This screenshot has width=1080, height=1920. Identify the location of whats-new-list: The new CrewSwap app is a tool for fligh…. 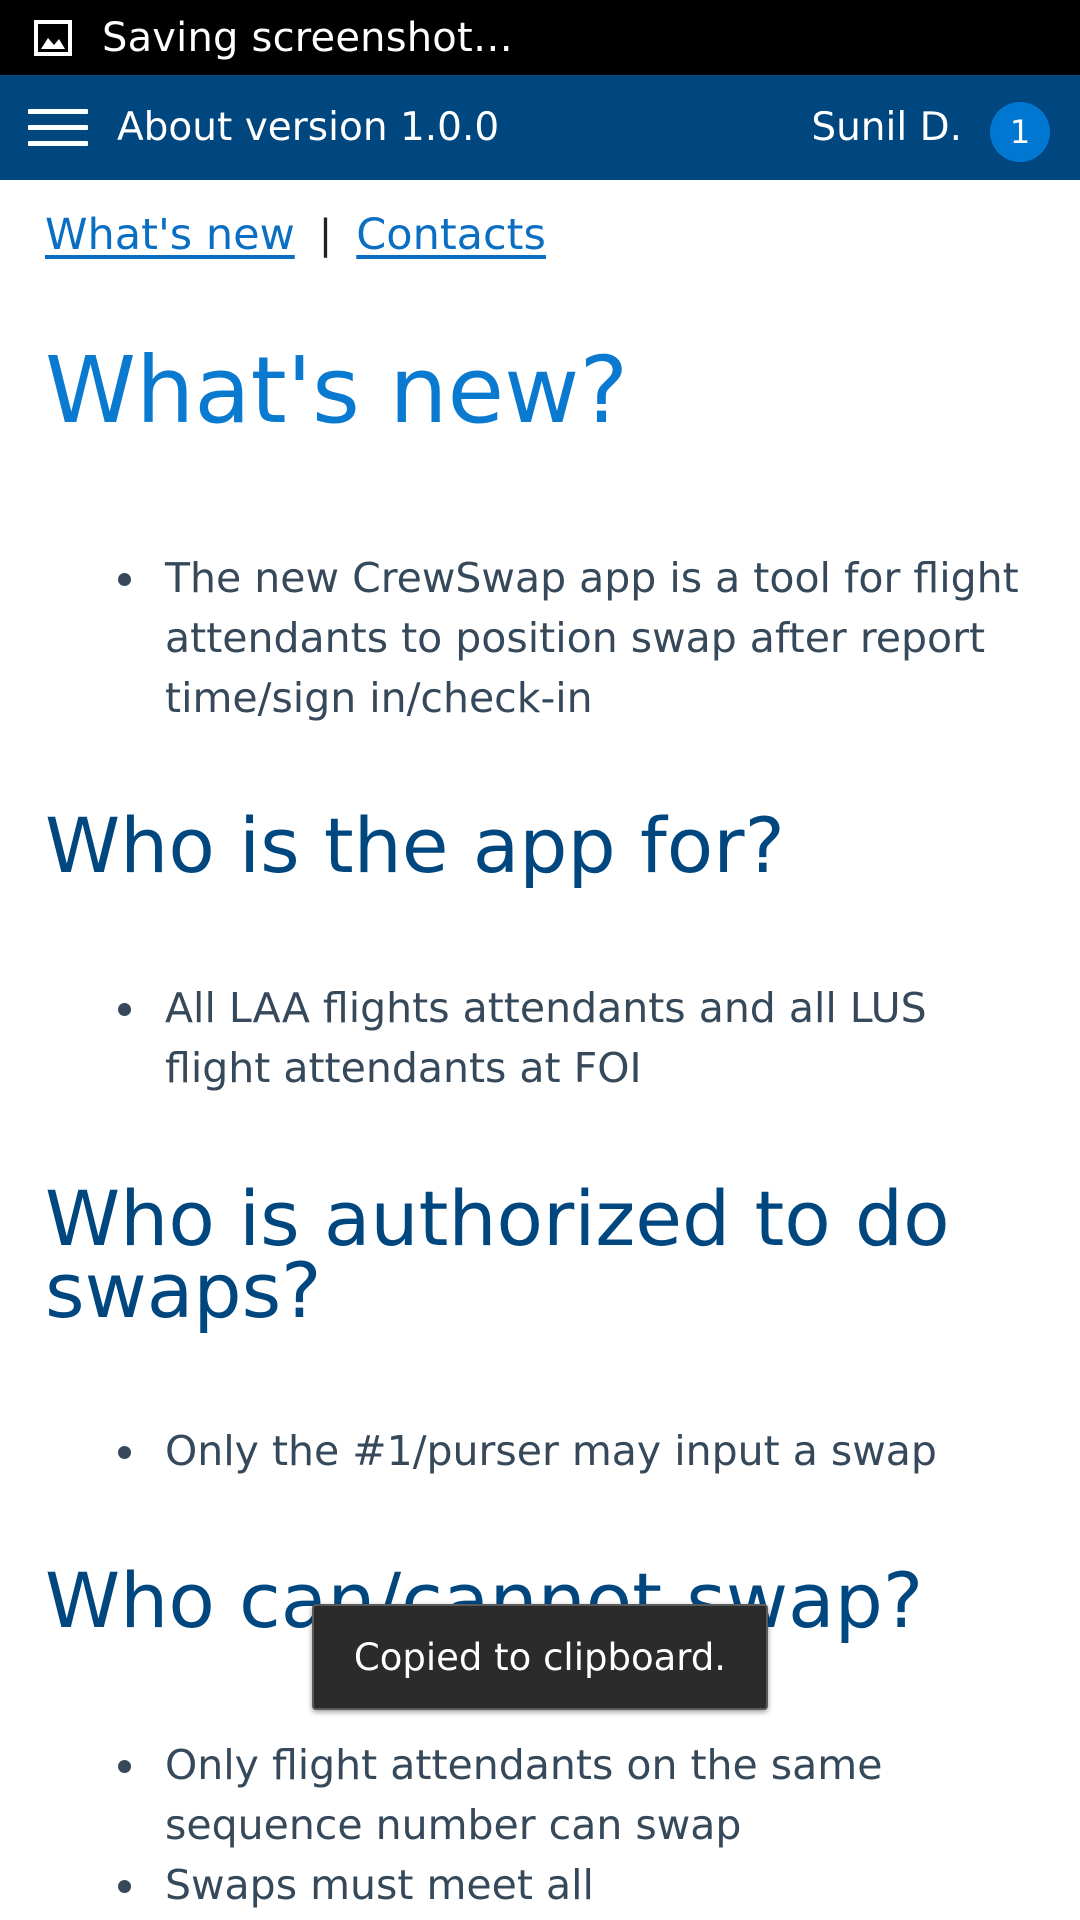
(540, 638).